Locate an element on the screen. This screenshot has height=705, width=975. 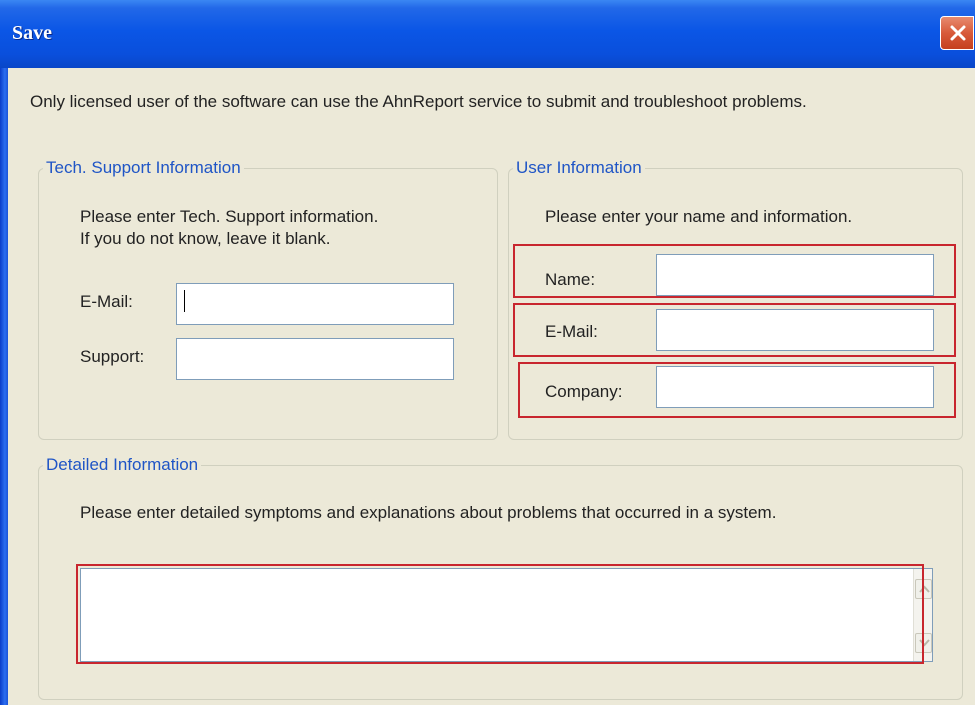
name-label: Name: is located at coordinates (570, 279).